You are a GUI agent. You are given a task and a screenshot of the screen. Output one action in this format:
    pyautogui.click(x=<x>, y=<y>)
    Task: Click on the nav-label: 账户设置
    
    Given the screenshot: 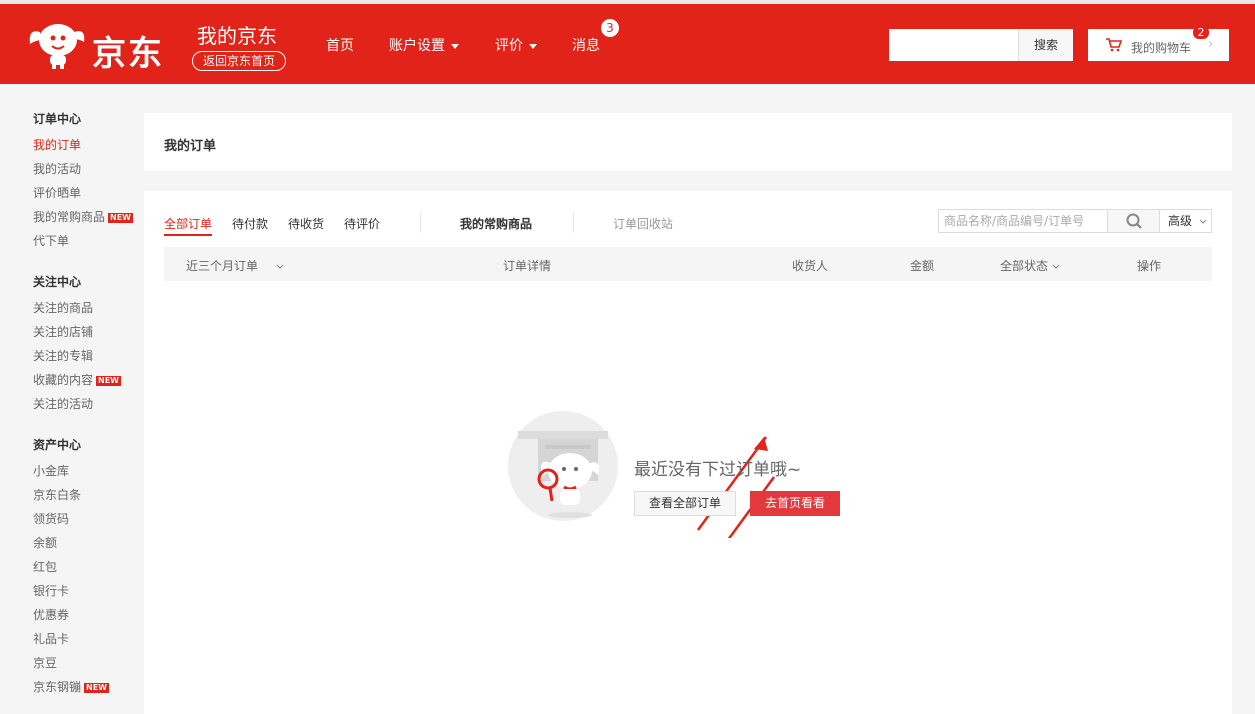 What is the action you would take?
    pyautogui.click(x=417, y=46)
    